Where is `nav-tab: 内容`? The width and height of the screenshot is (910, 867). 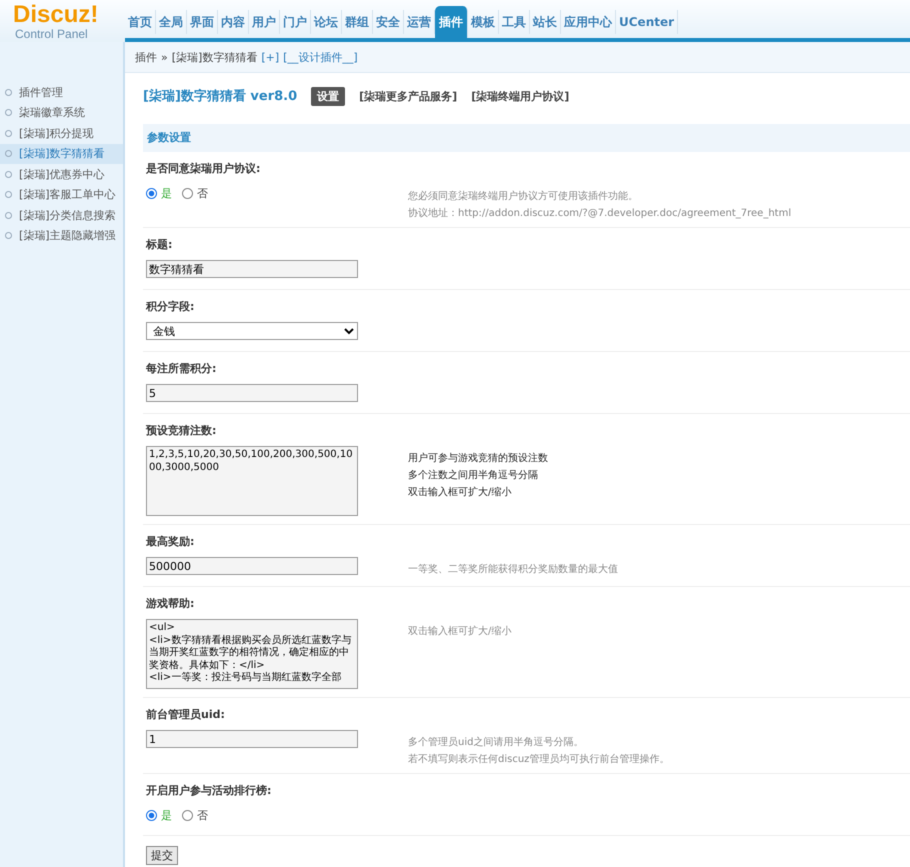 nav-tab: 内容 is located at coordinates (233, 22).